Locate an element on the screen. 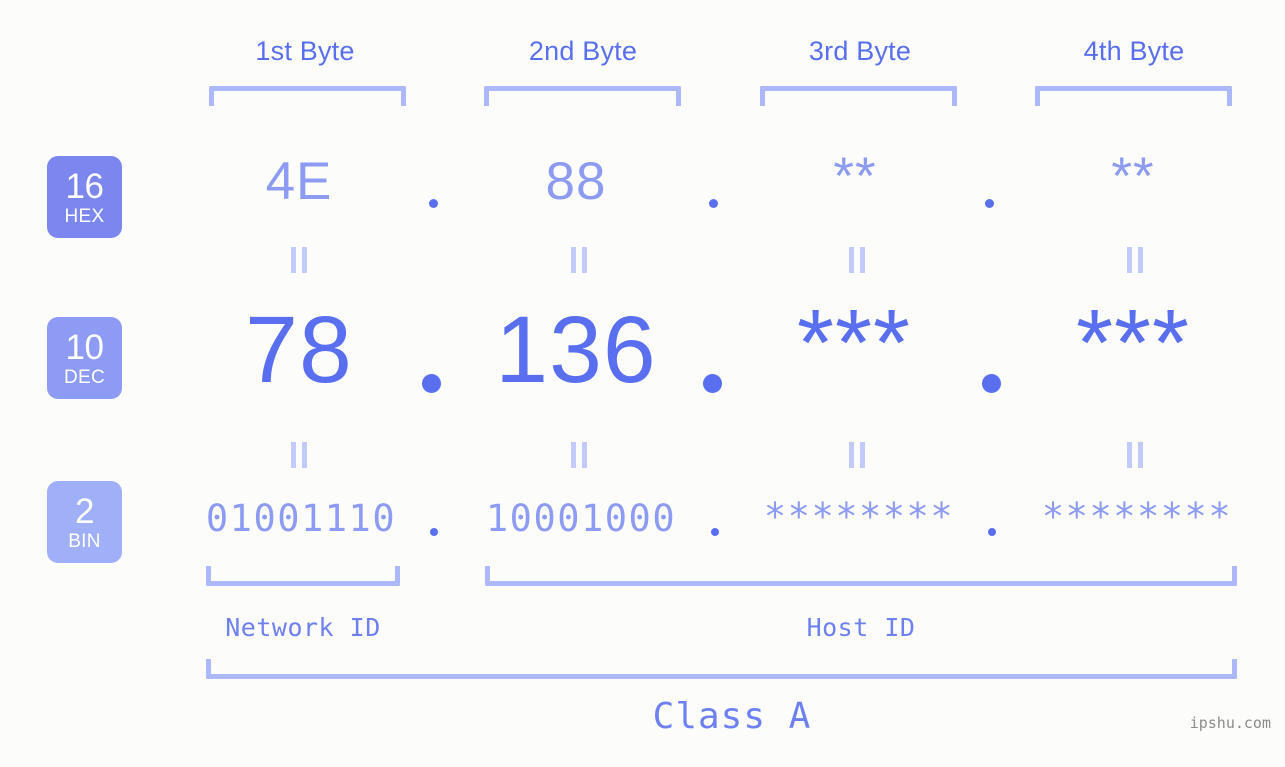 The image size is (1285, 767). byte-header-1: 1st Byte is located at coordinates (305, 51).